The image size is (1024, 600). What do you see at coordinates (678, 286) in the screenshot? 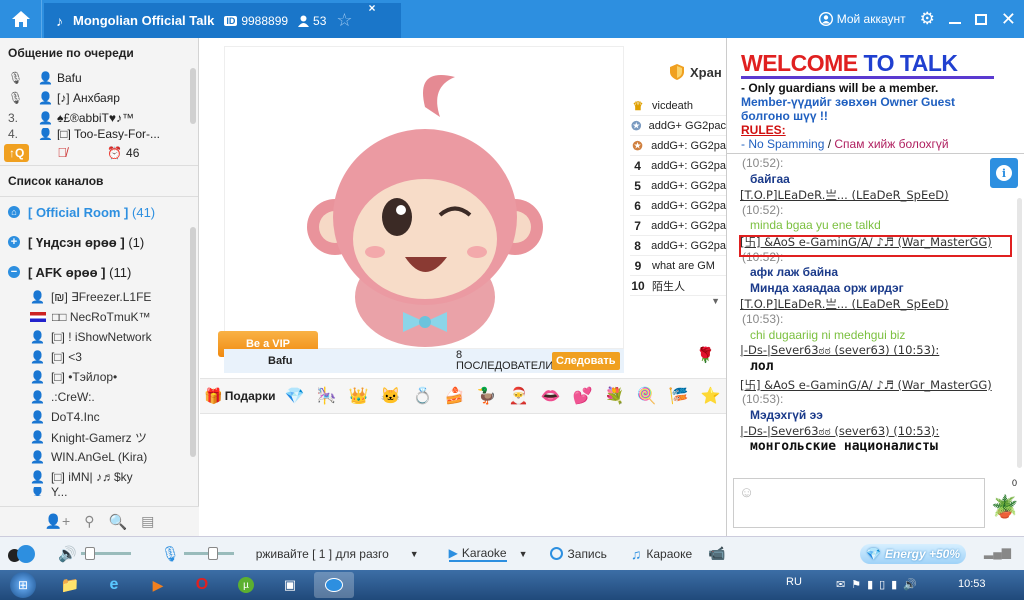
I see `rank-item: 10 陌生人` at bounding box center [678, 286].